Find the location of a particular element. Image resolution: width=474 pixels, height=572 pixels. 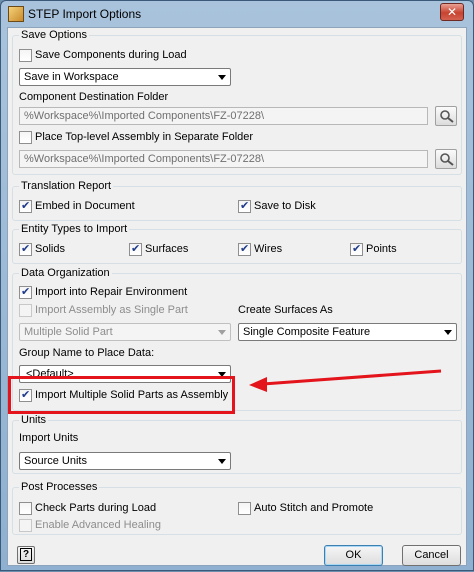

annotation-arrow-icon is located at coordinates (345, 380).